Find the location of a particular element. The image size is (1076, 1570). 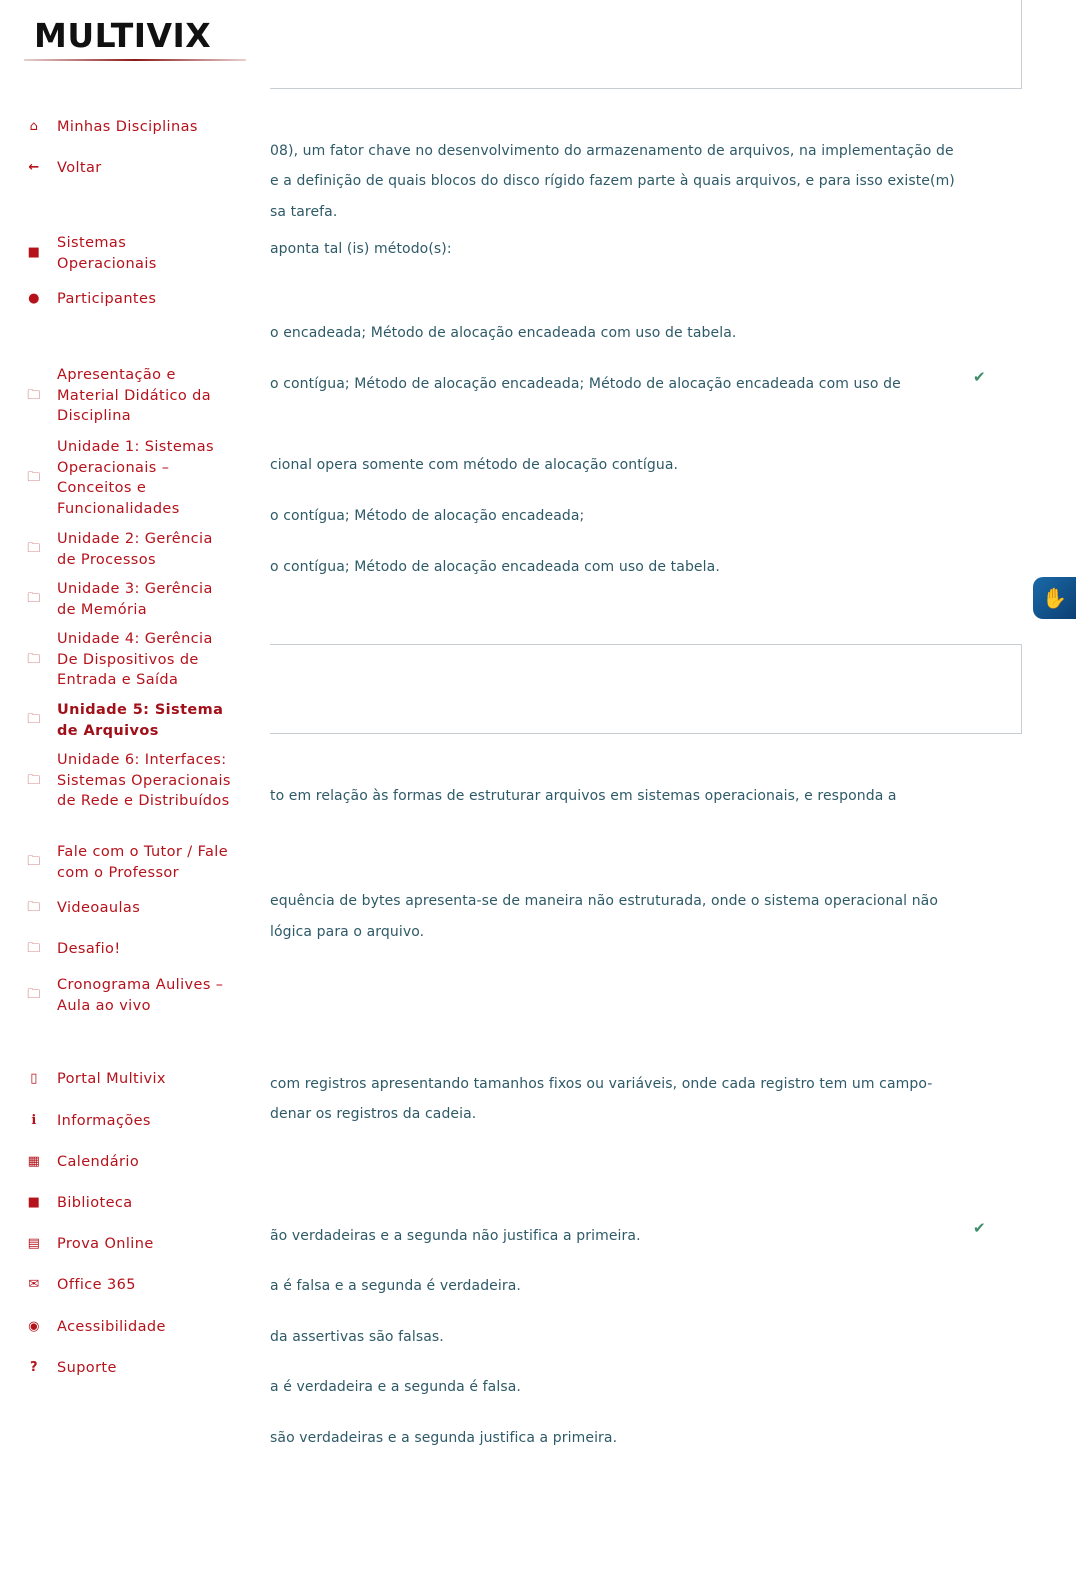

nav-label: Office 365 is located at coordinates (96, 1285).